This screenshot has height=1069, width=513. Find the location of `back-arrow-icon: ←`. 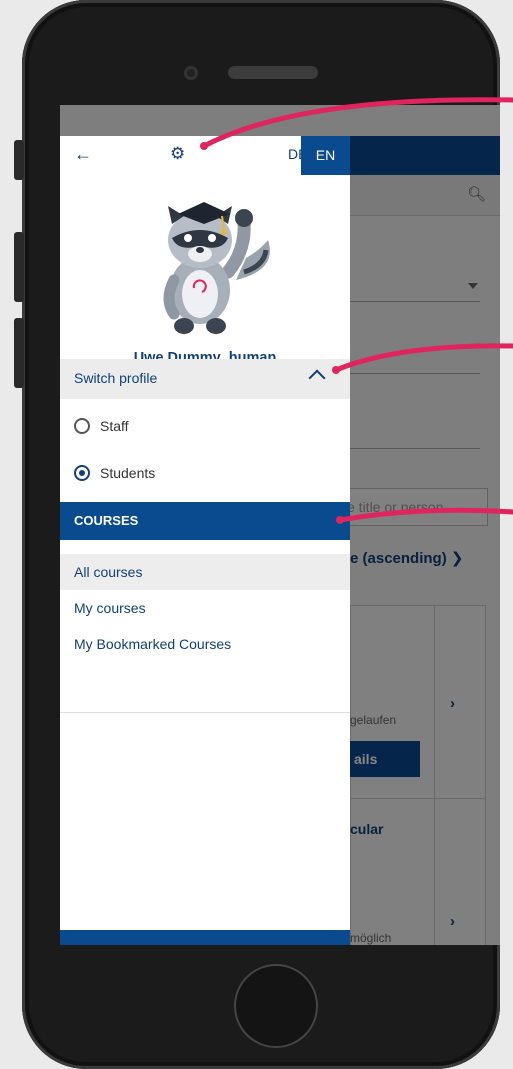

back-arrow-icon: ← is located at coordinates (84, 154).